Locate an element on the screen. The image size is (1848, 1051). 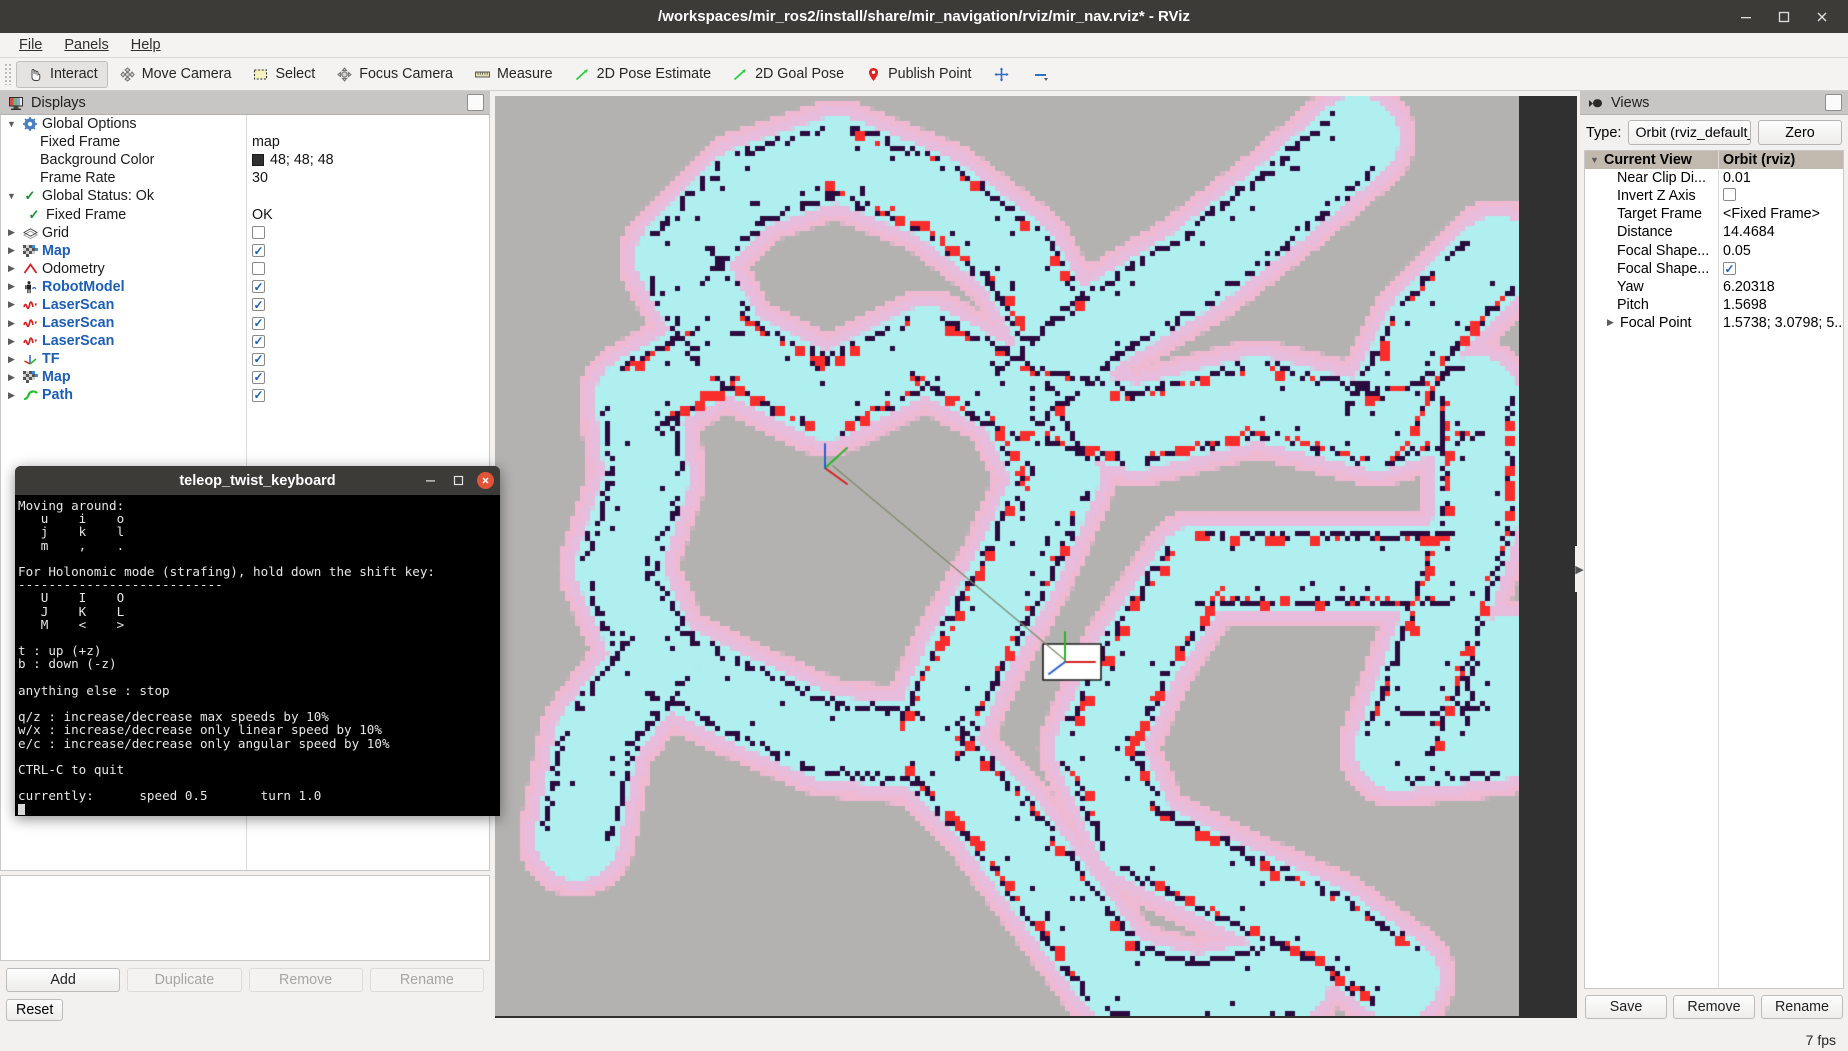
display-row-laserscan-2: LaserScan is located at coordinates (245, 323).